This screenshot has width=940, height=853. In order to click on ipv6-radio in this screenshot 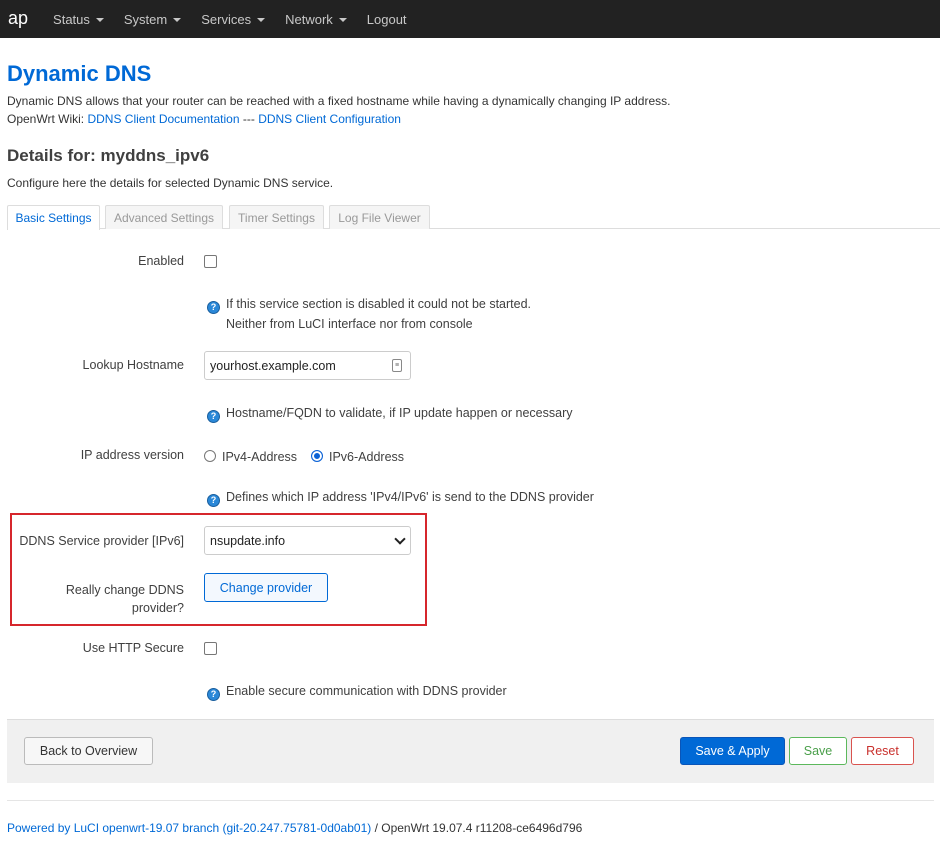, I will do `click(317, 456)`.